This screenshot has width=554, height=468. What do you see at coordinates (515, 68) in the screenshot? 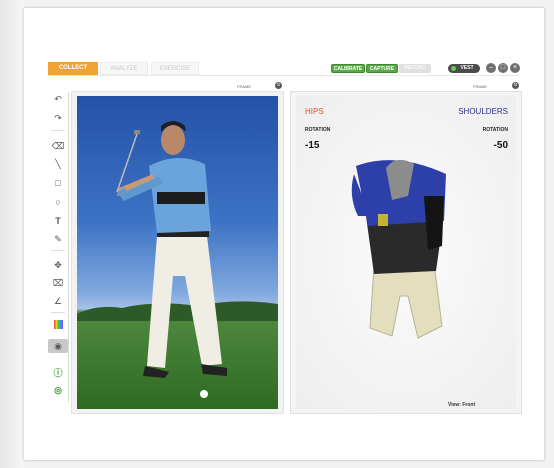
I see `close-icon: ×` at bounding box center [515, 68].